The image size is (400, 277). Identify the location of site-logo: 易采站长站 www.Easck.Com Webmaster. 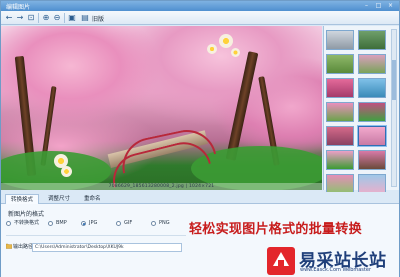
(333, 261).